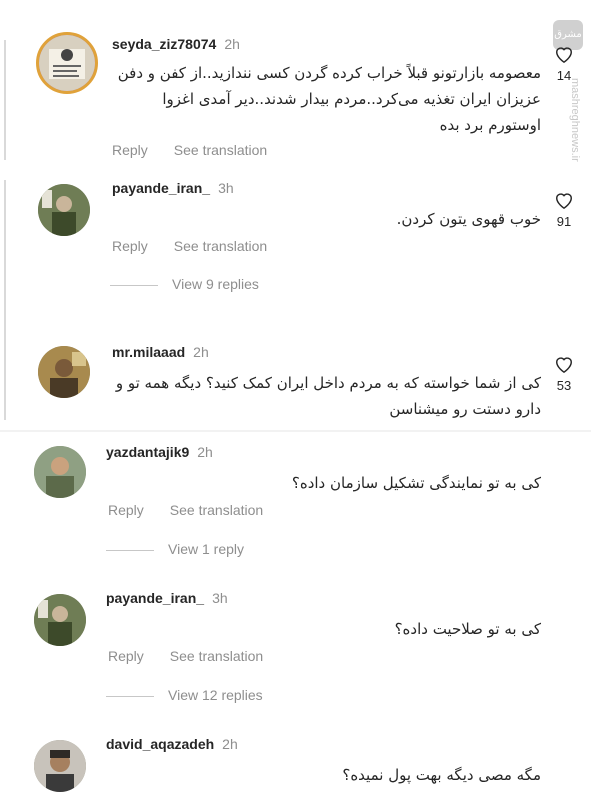 The image size is (591, 800). I want to click on comment-header: seyda_ziz78074 2h, so click(176, 44).